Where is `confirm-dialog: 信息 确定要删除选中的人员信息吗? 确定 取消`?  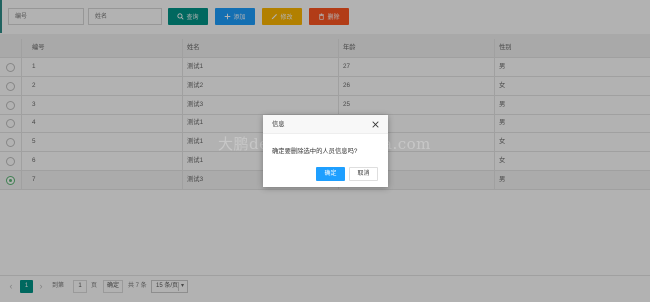 confirm-dialog: 信息 确定要删除选中的人员信息吗? 确定 取消 is located at coordinates (325, 151).